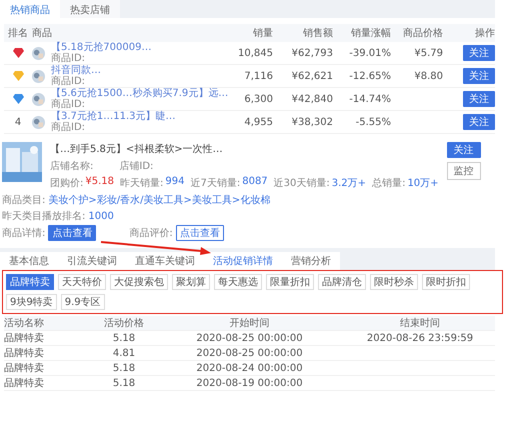 The width and height of the screenshot is (507, 428). I want to click on column-header: 开始时间, so click(249, 323).